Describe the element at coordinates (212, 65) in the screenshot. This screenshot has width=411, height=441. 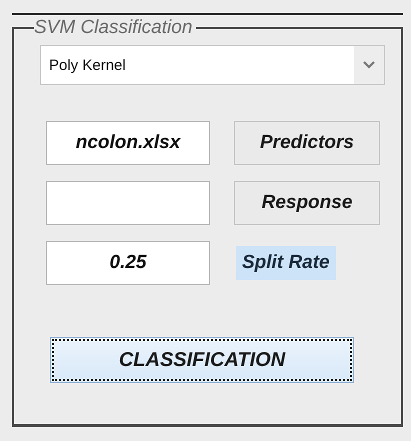
I see `kernel-dropdown: Poly Kernel` at that location.